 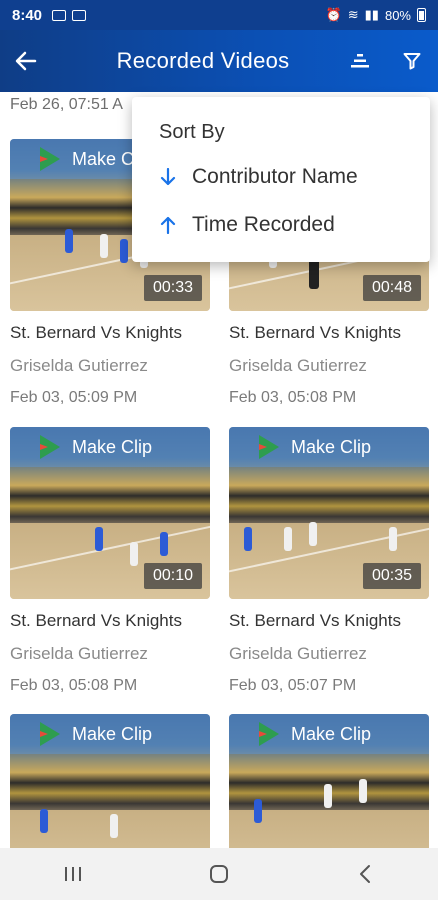 I want to click on sort-button, so click(x=360, y=61).